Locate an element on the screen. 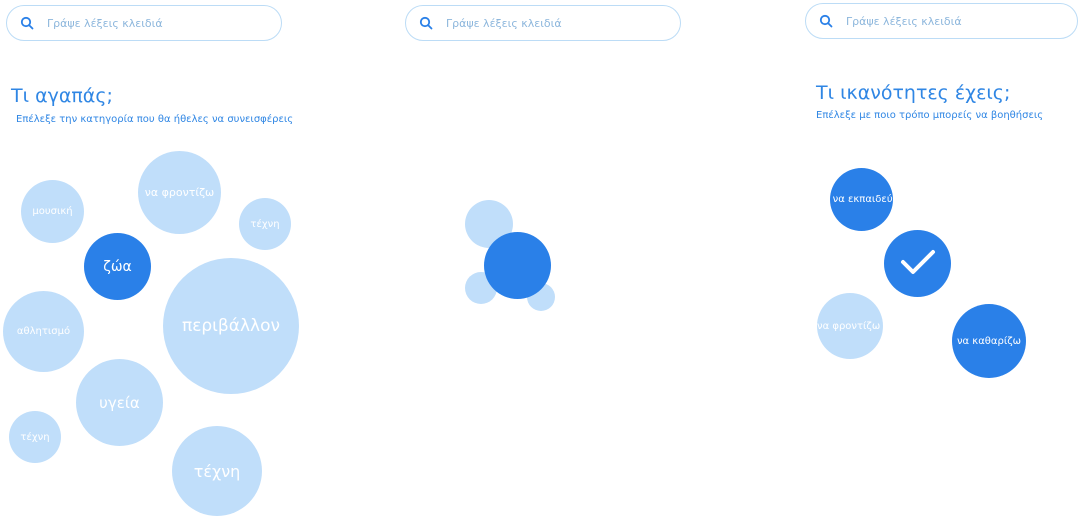 This screenshot has height=516, width=1078. bubble-label: ζώα is located at coordinates (117, 266).